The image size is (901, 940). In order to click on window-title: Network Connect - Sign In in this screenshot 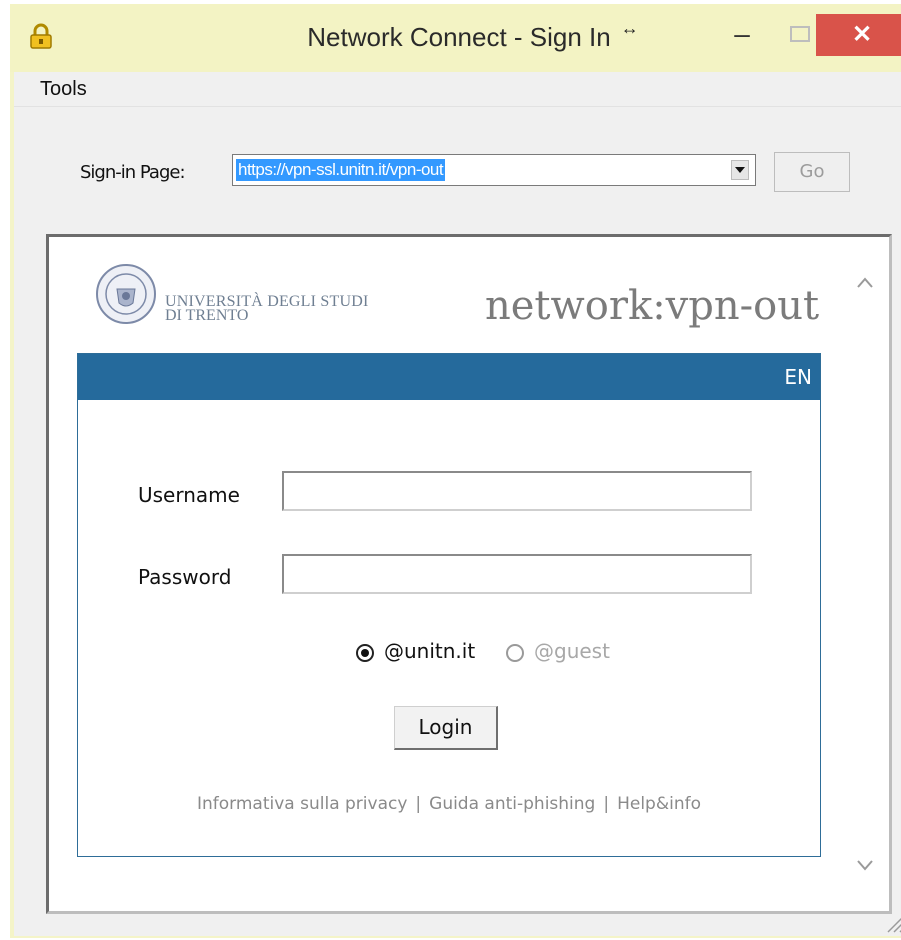, I will do `click(459, 37)`.